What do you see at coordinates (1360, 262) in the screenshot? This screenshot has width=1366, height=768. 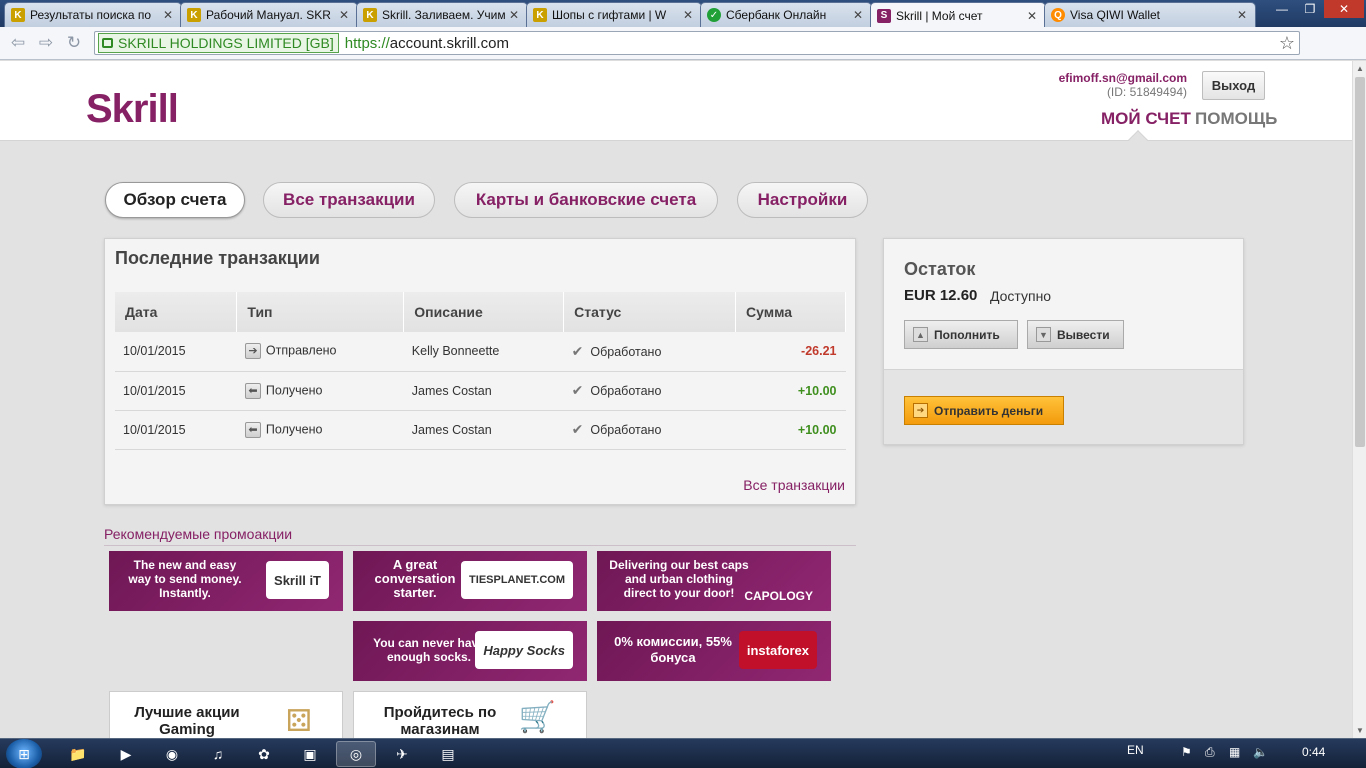 I see `scroll-thumb` at bounding box center [1360, 262].